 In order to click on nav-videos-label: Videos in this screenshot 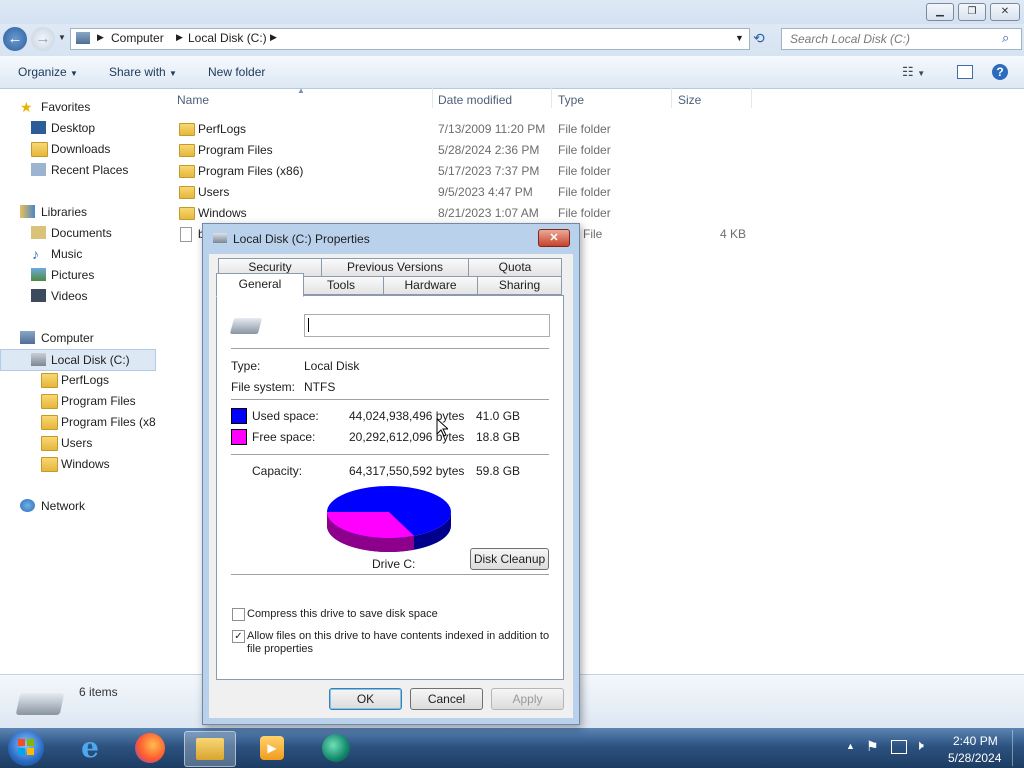, I will do `click(69, 296)`.